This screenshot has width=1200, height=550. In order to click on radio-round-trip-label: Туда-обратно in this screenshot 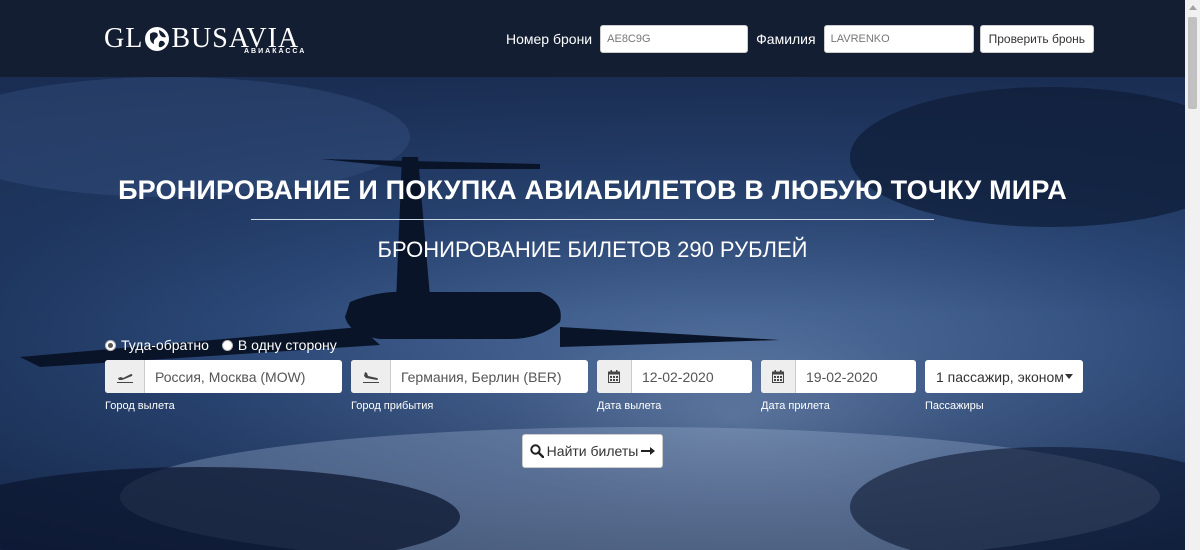, I will do `click(165, 345)`.